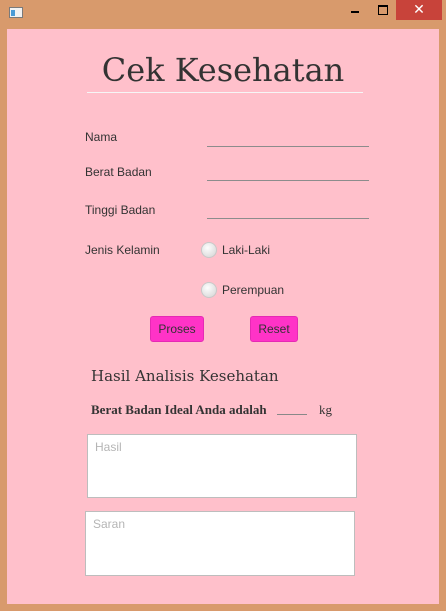  What do you see at coordinates (223, 14) in the screenshot?
I see `title-bar: ✕` at bounding box center [223, 14].